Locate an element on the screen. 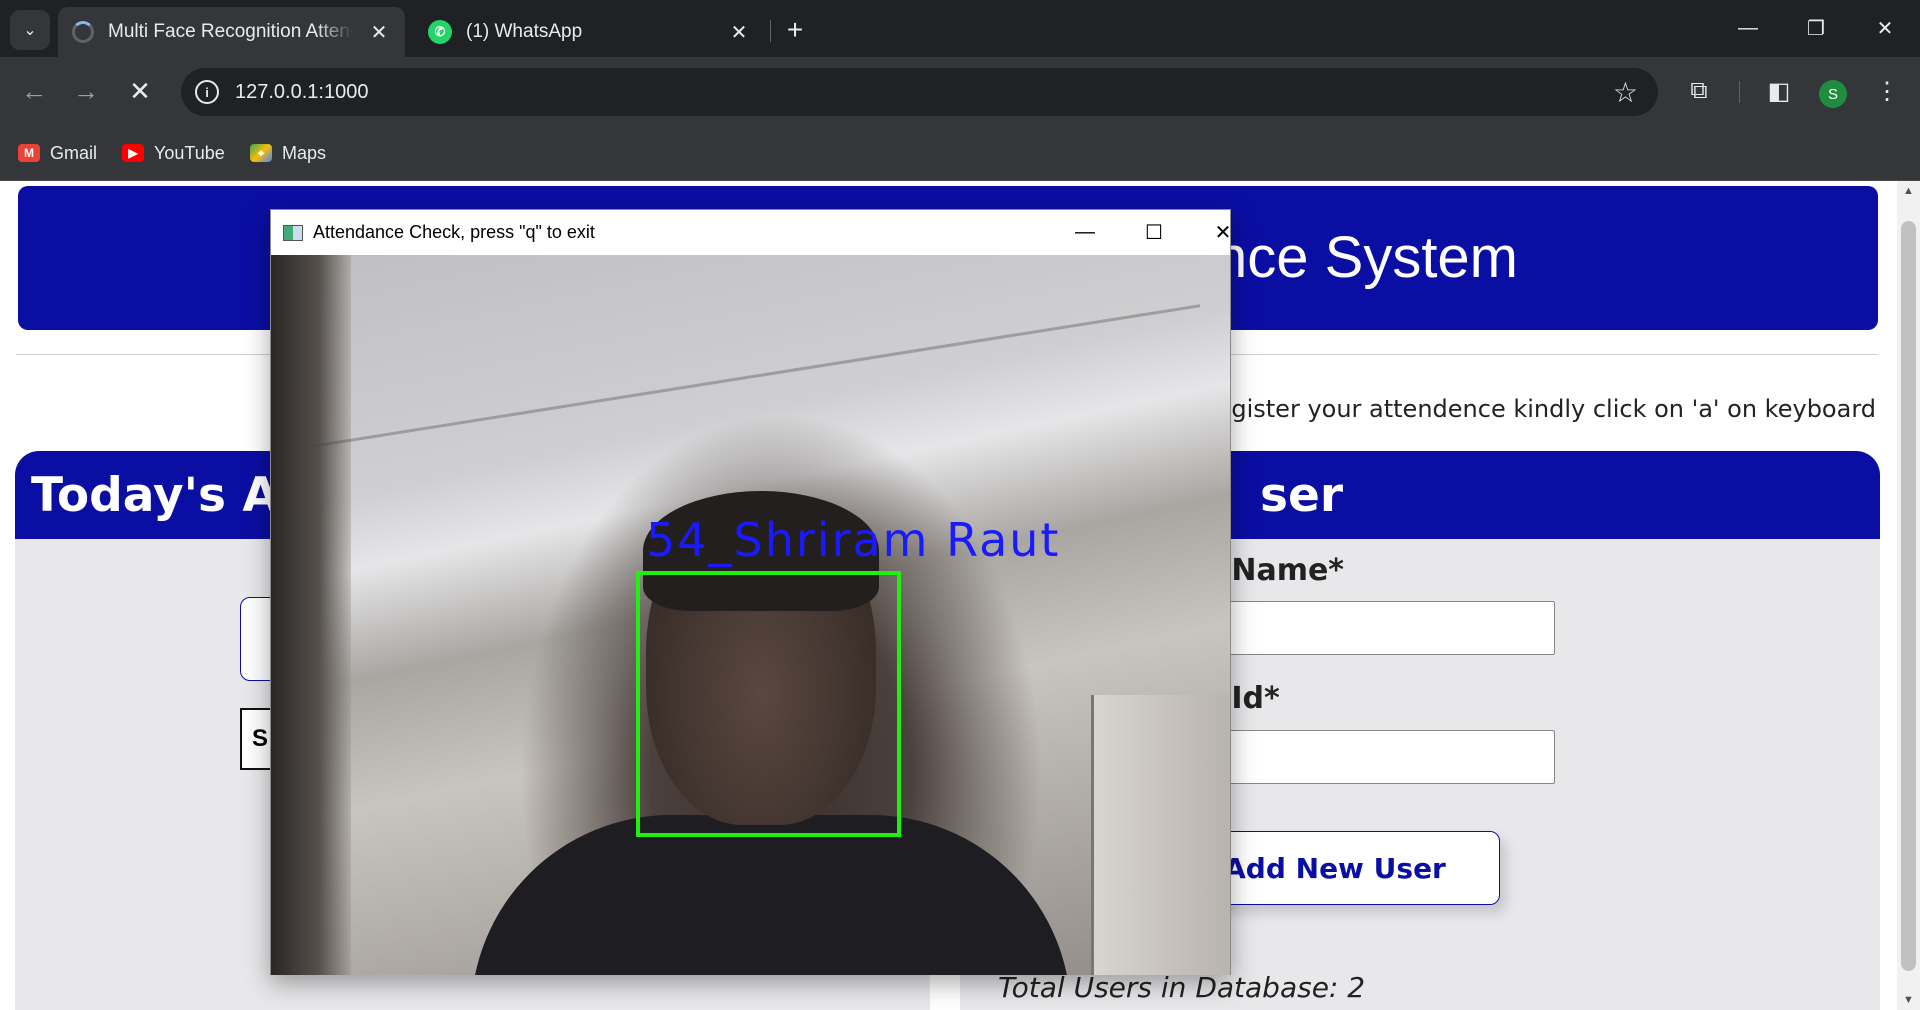  scroll-up-icon: ▲ is located at coordinates (1908, 191).